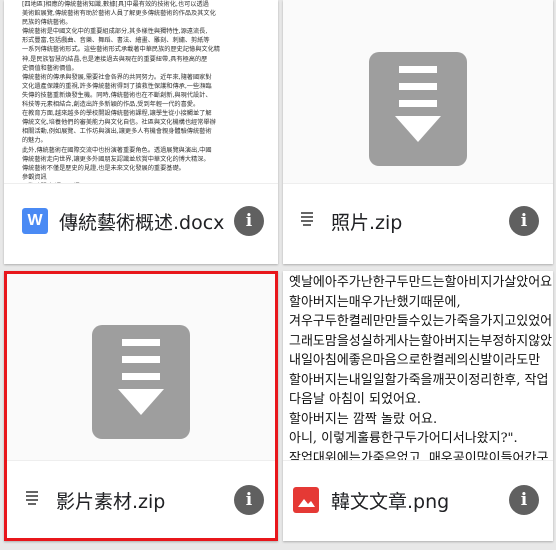 The width and height of the screenshot is (556, 550). What do you see at coordinates (103, 168) in the screenshot?
I see `docx-preview-line: 傳統藝術不僅是歷史的見證,也是未來文化發展的重要基礎。` at bounding box center [103, 168].